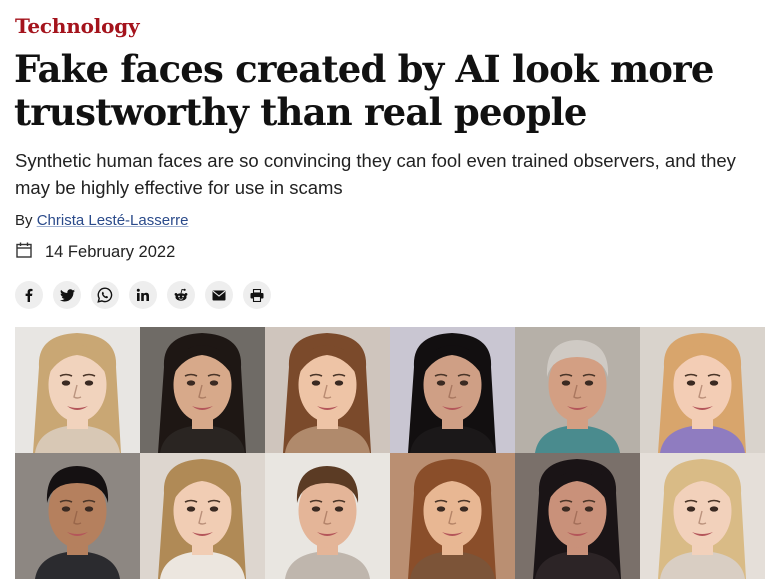  I want to click on section-label: Technology, so click(77, 26).